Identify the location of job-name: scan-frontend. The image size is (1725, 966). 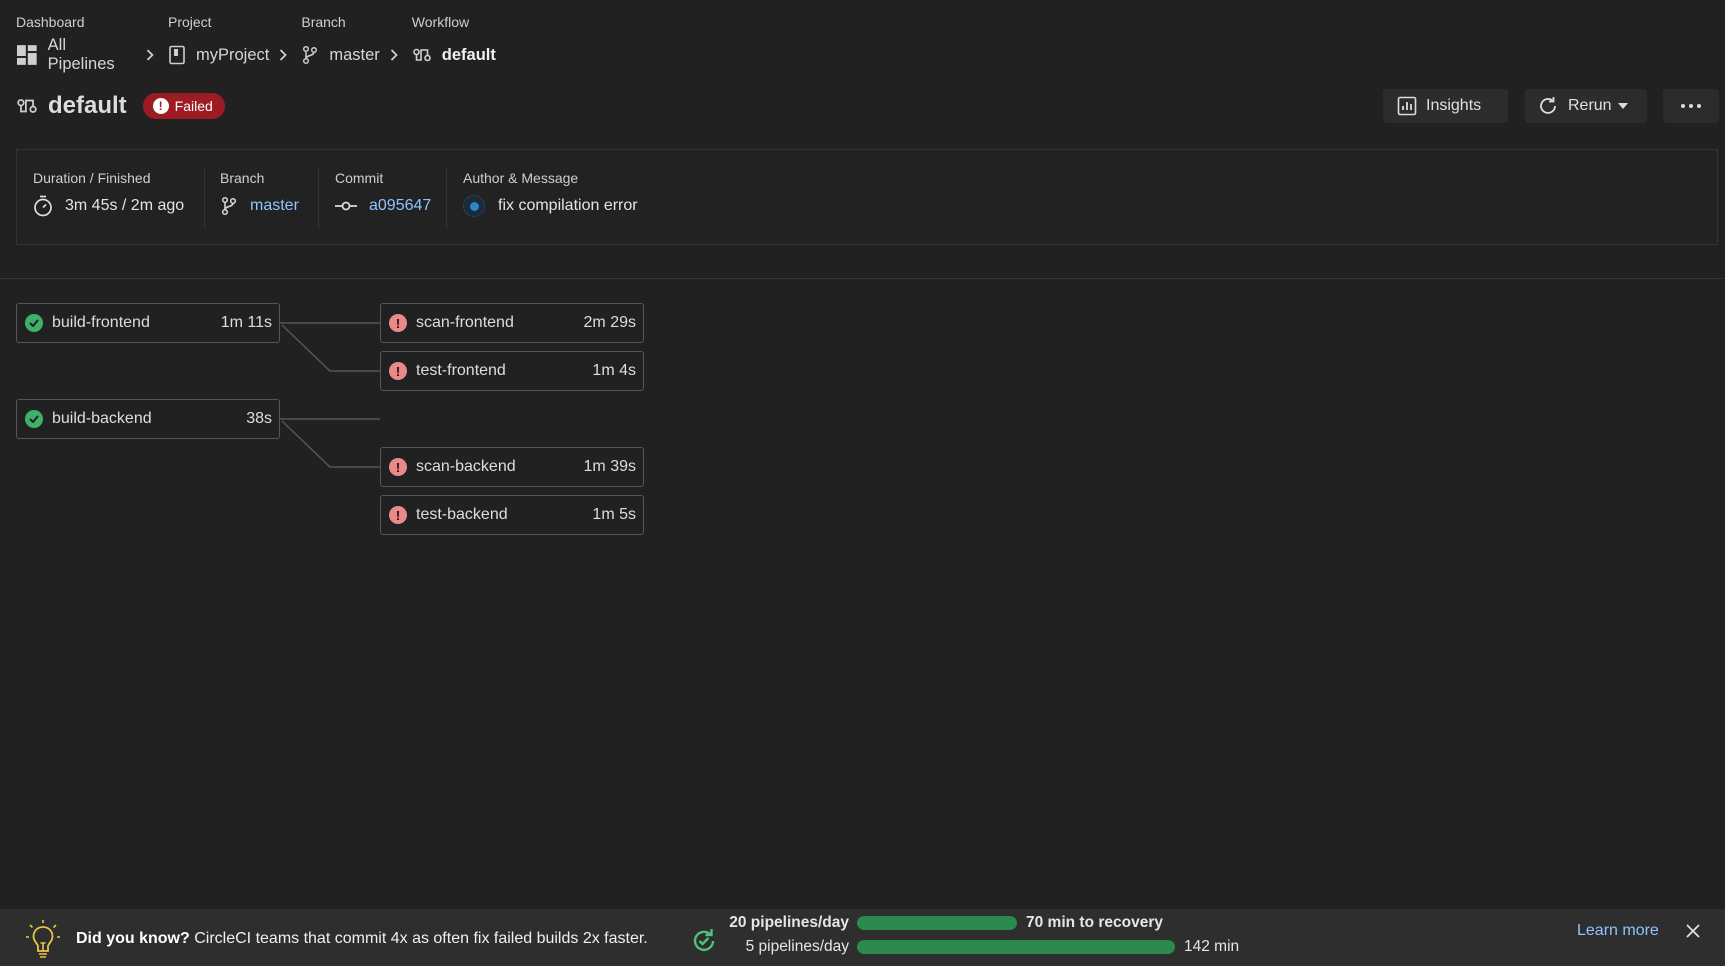
(465, 322).